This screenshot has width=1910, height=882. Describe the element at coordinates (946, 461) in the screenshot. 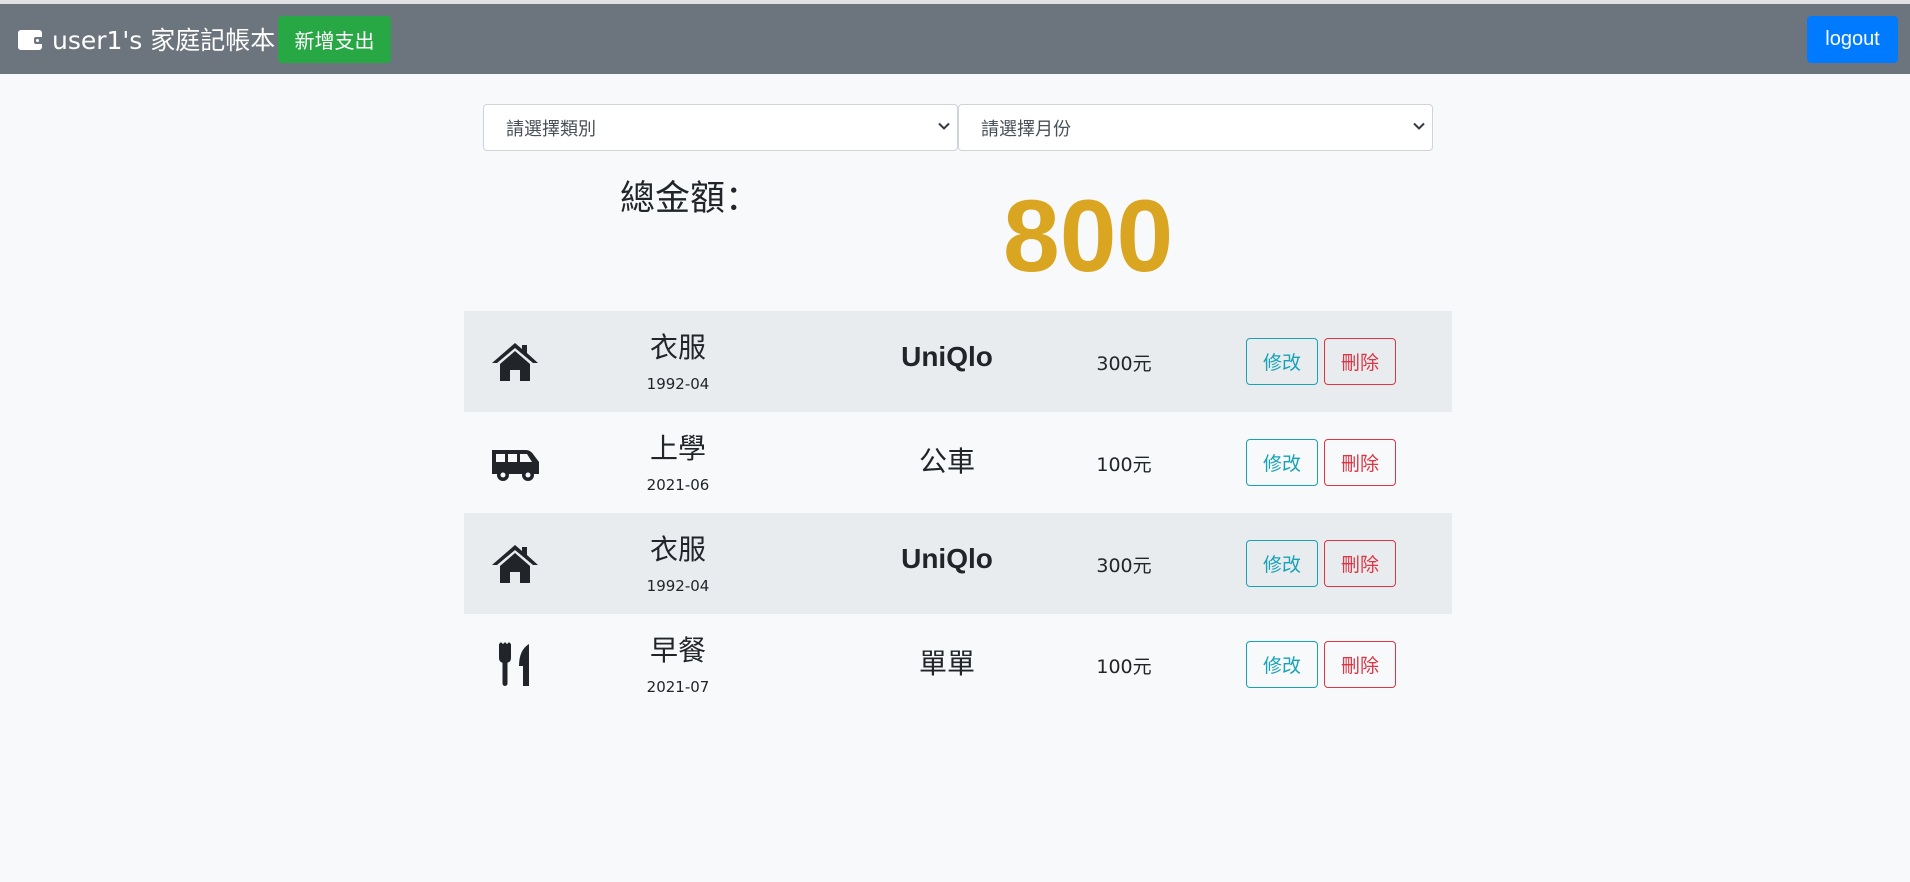

I see `item-name: 公車` at that location.